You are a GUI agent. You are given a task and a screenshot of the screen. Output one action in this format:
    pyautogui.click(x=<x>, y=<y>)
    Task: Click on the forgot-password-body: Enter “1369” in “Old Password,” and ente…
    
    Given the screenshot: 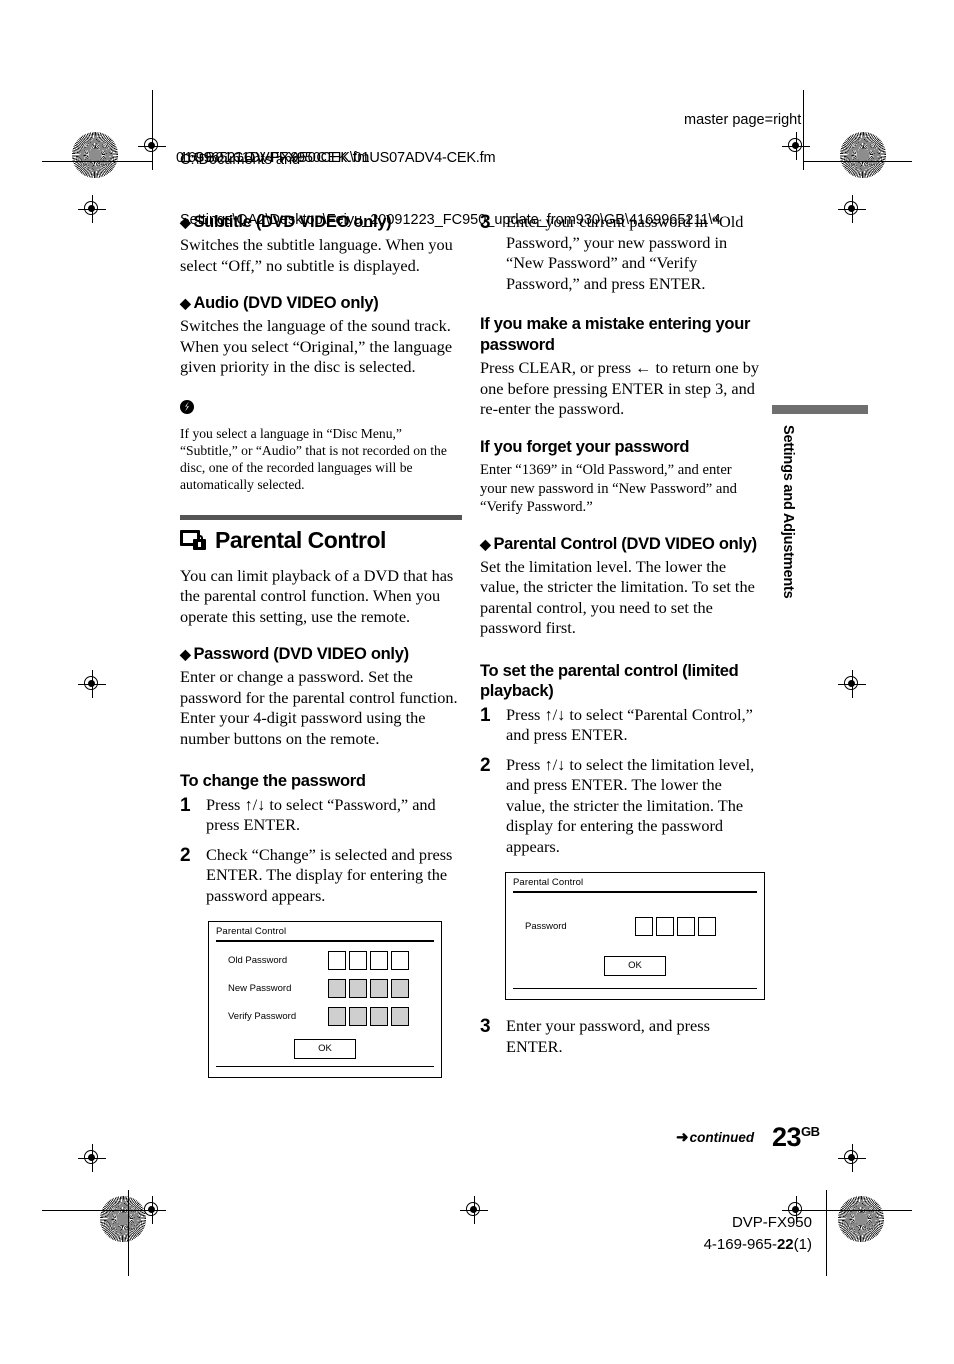 What is the action you would take?
    pyautogui.click(x=608, y=488)
    